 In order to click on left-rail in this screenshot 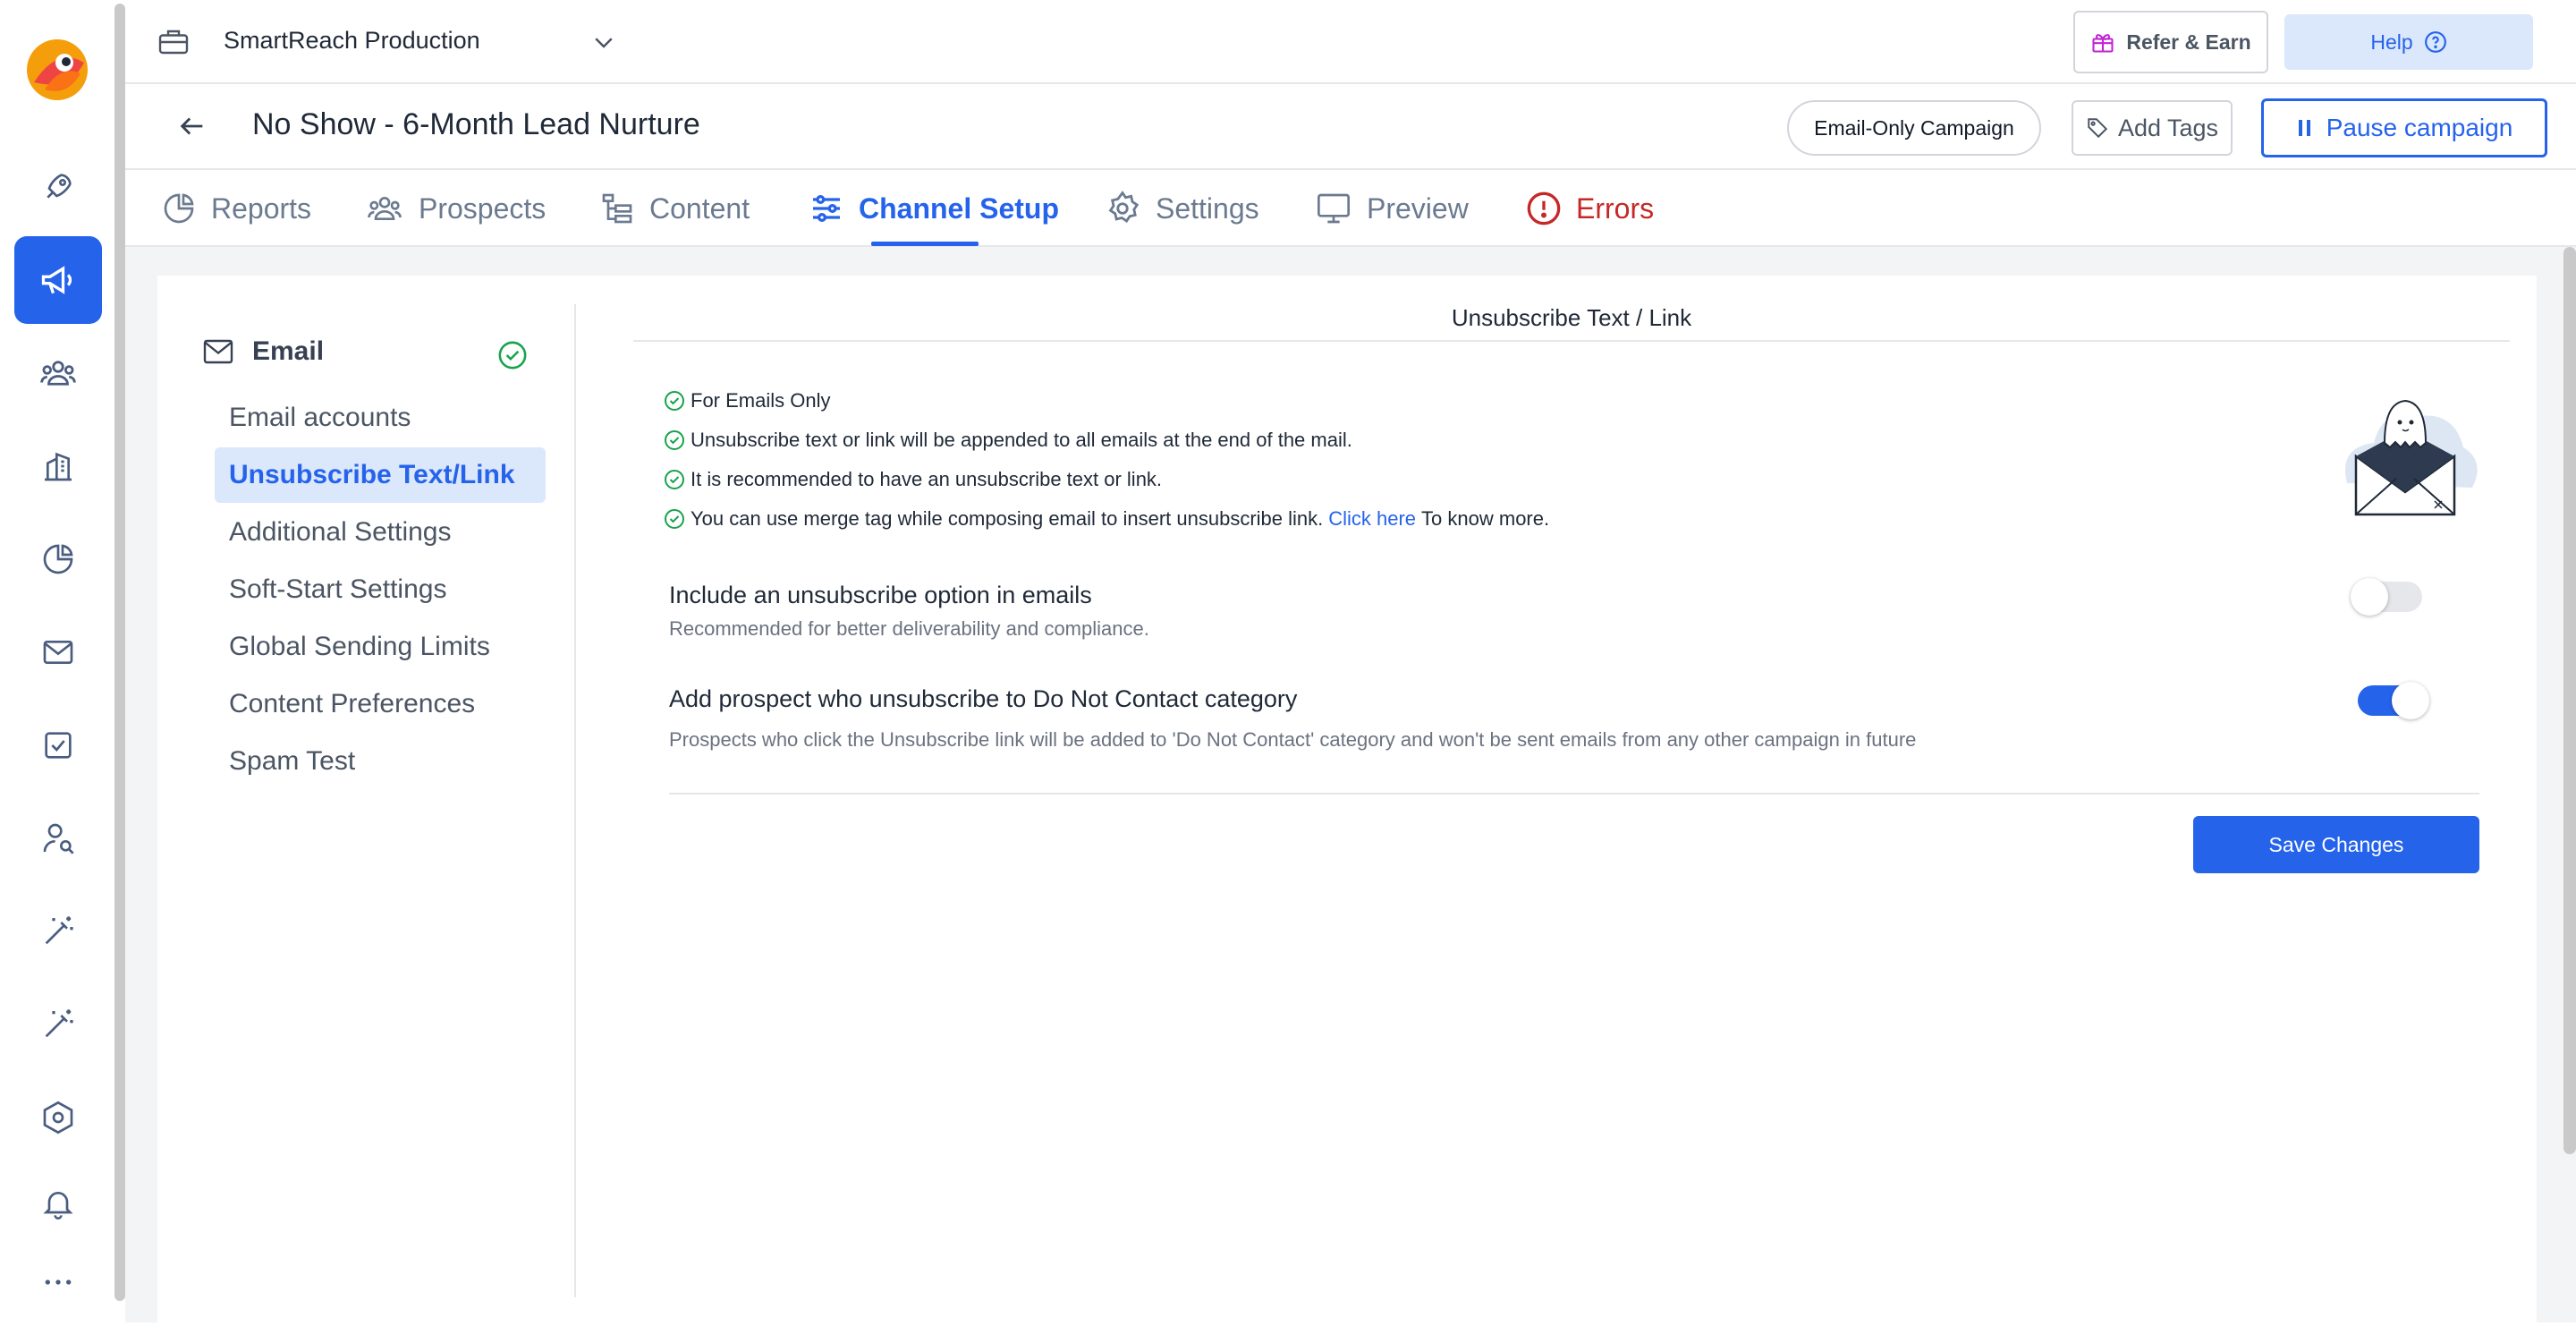, I will do `click(62, 661)`.